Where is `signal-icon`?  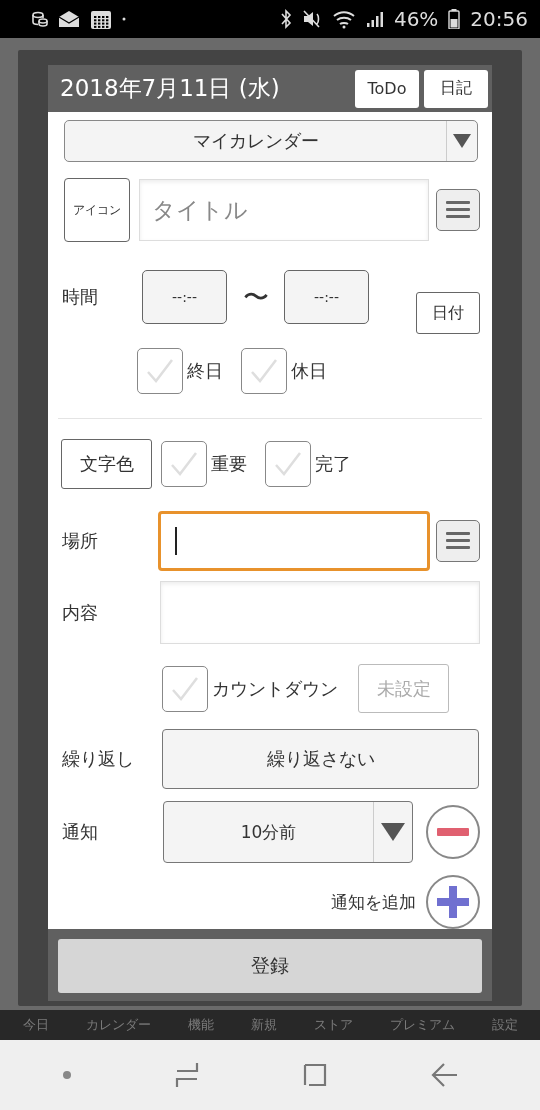
signal-icon is located at coordinates (374, 19).